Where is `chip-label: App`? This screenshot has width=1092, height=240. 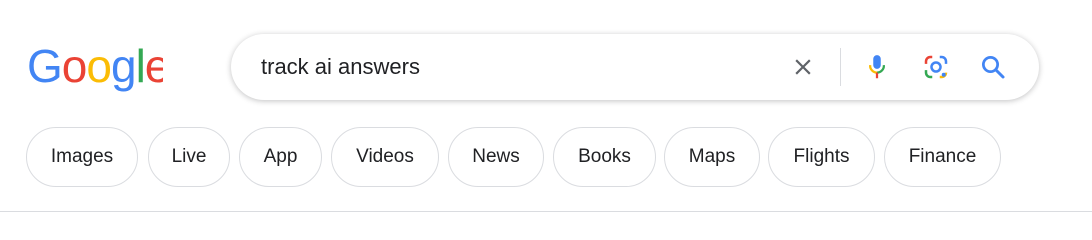 chip-label: App is located at coordinates (280, 156).